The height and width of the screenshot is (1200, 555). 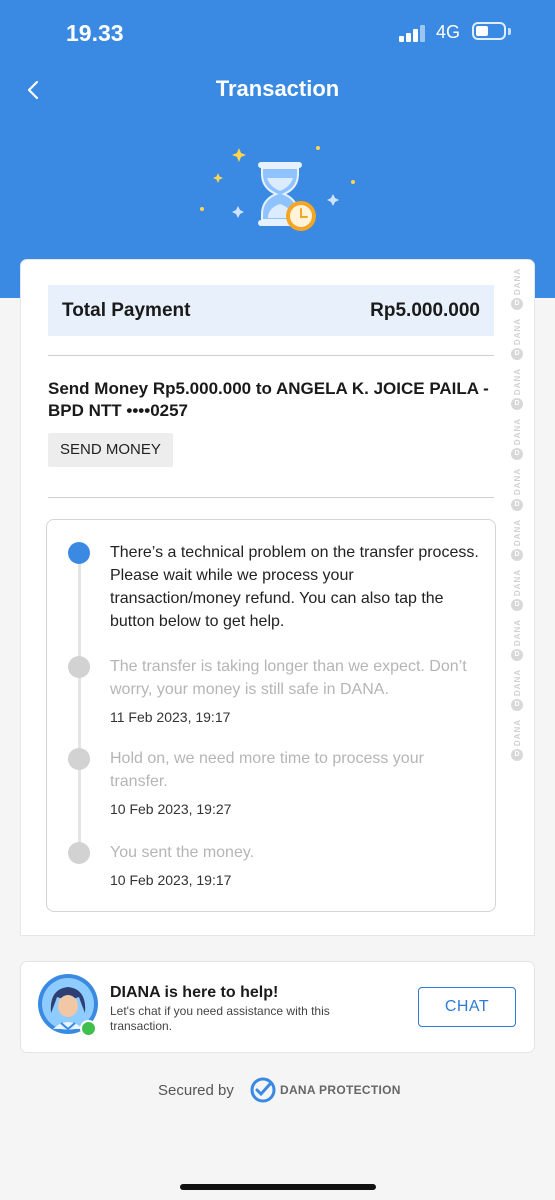 What do you see at coordinates (425, 310) in the screenshot?
I see `total-payment-amount: Rp5.000.000` at bounding box center [425, 310].